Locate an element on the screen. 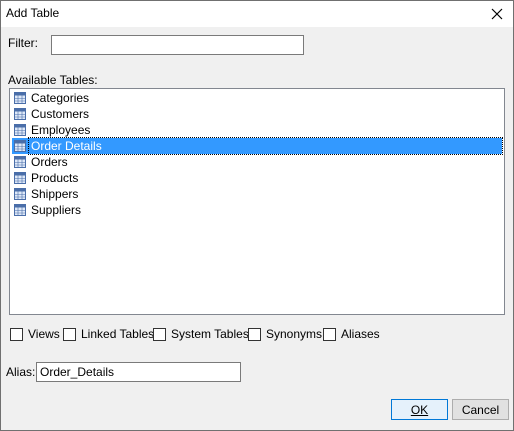 This screenshot has width=514, height=431. ok-button-label: OK is located at coordinates (419, 409).